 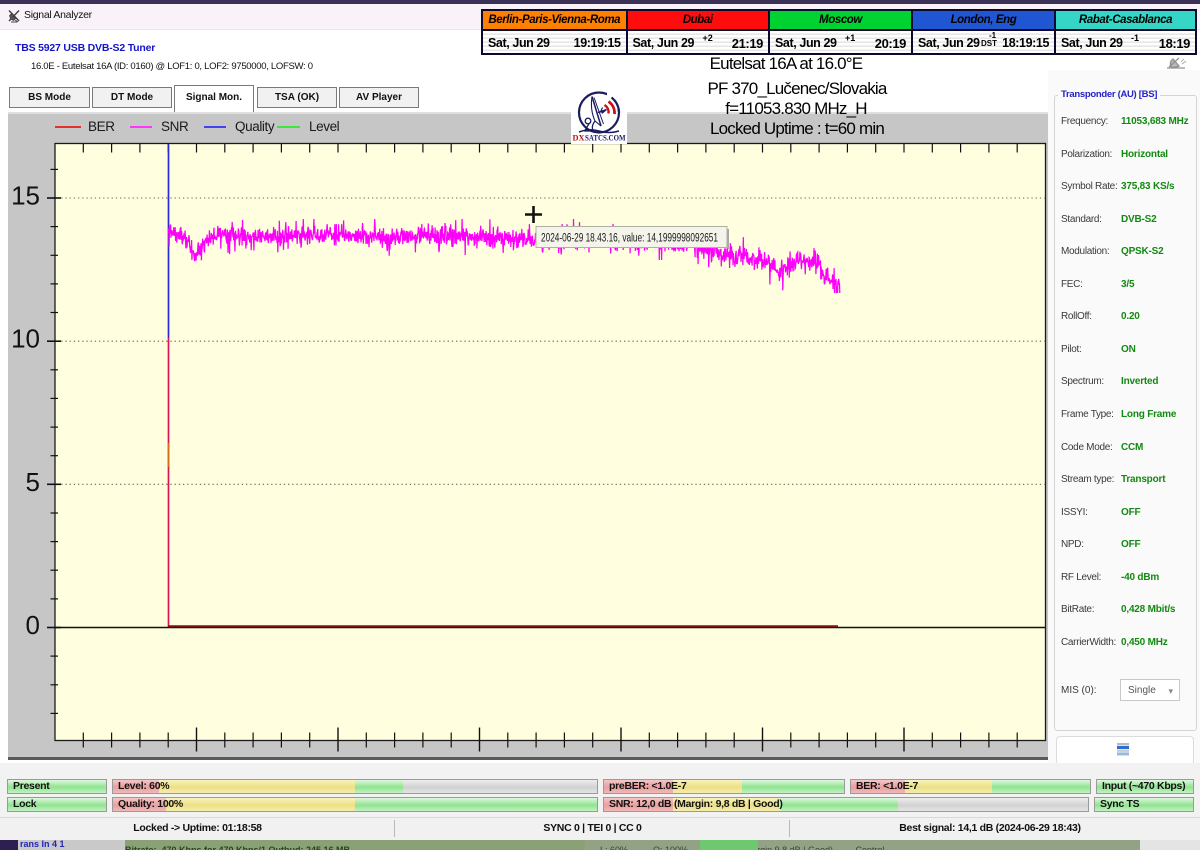 I want to click on svg-text: DX, so click(x=579, y=138).